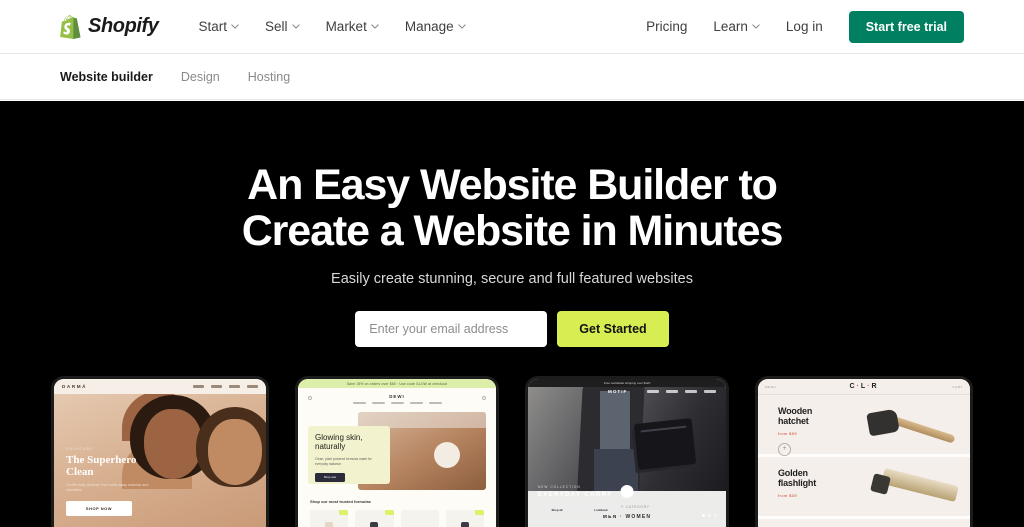 The height and width of the screenshot is (527, 1024). I want to click on card3-photo, so click(627, 439).